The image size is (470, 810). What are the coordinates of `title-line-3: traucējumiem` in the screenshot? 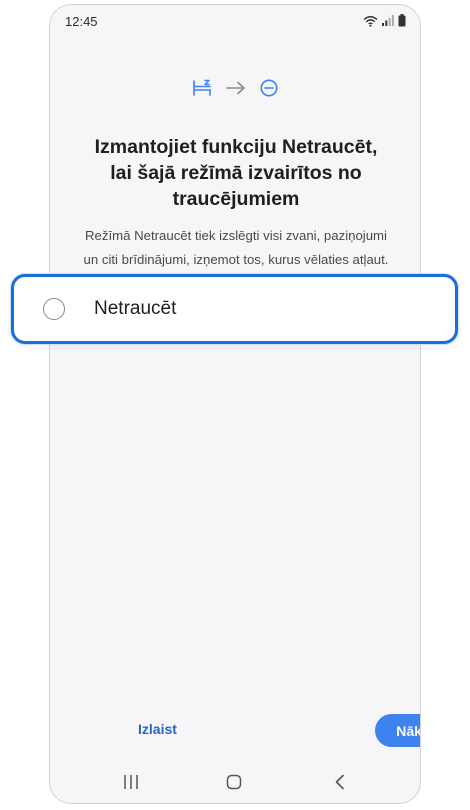 It's located at (236, 199).